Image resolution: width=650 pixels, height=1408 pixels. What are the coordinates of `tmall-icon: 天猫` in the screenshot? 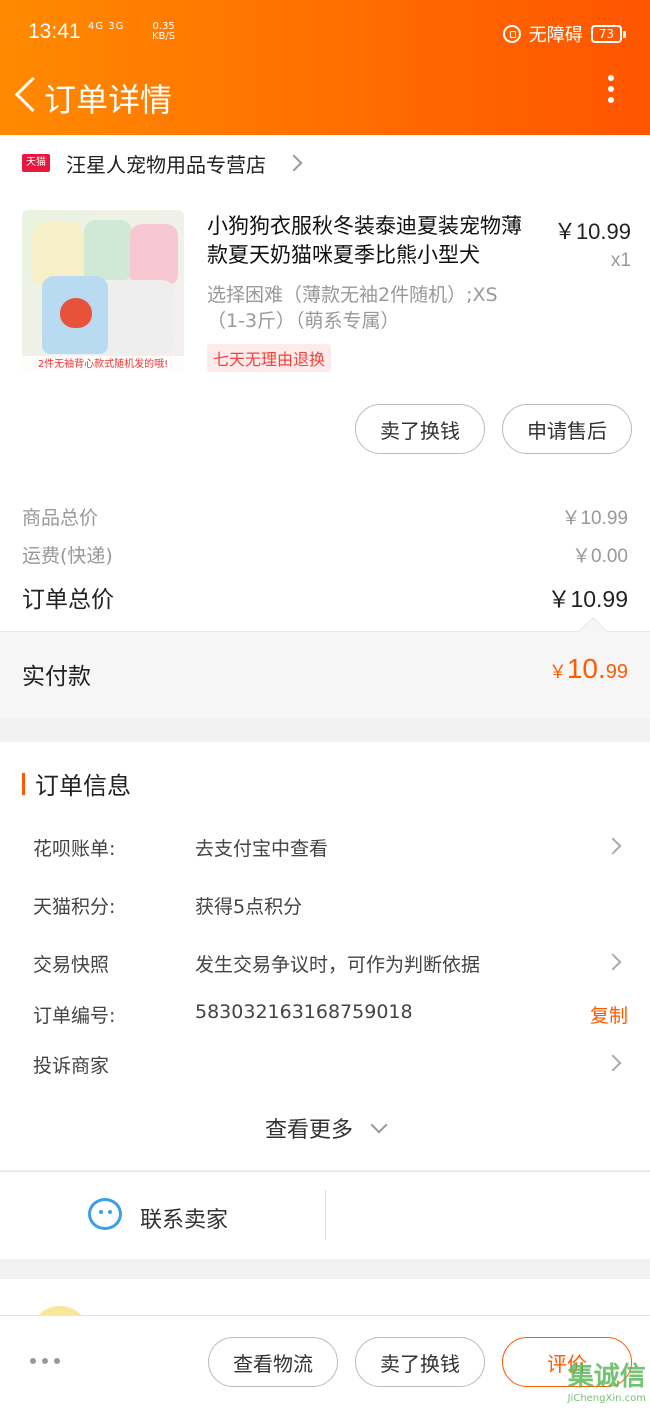 It's located at (36, 163).